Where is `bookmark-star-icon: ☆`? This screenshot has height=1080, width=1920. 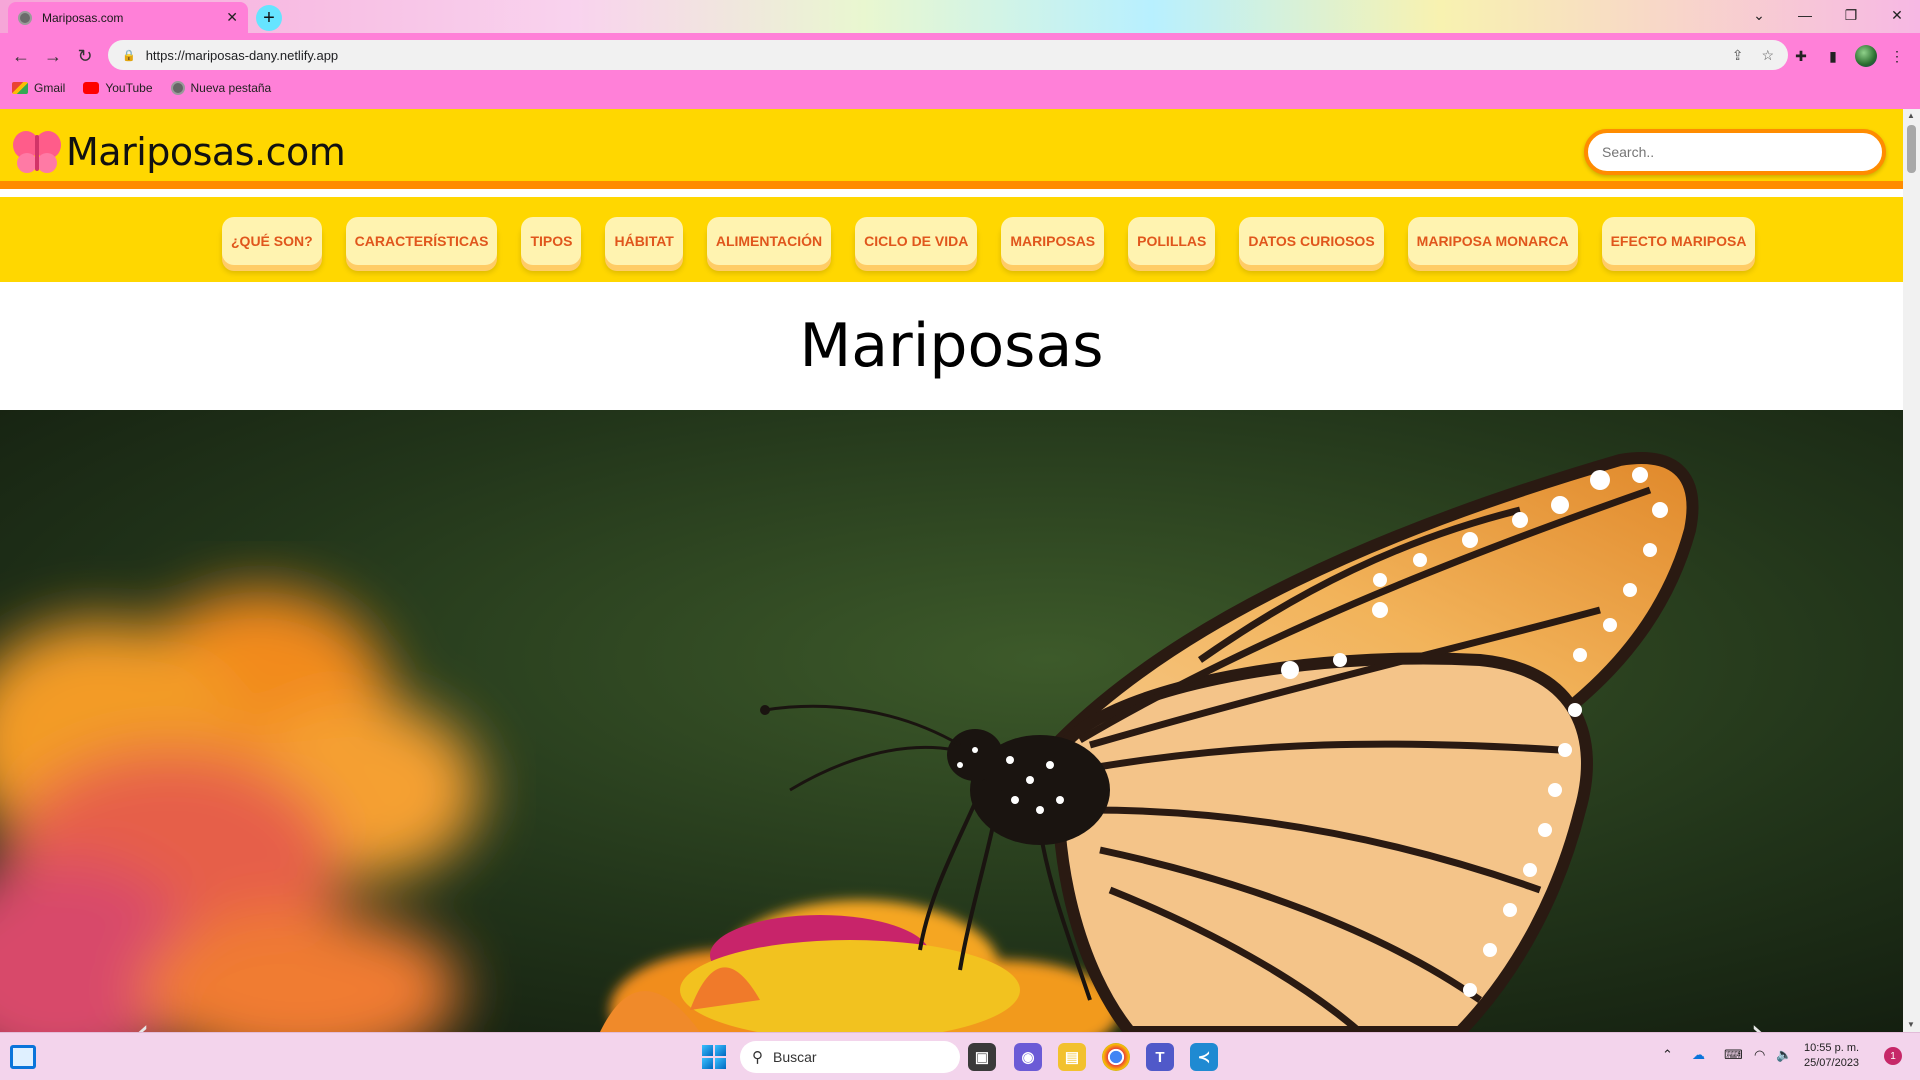
bookmark-star-icon: ☆ is located at coordinates (1767, 55).